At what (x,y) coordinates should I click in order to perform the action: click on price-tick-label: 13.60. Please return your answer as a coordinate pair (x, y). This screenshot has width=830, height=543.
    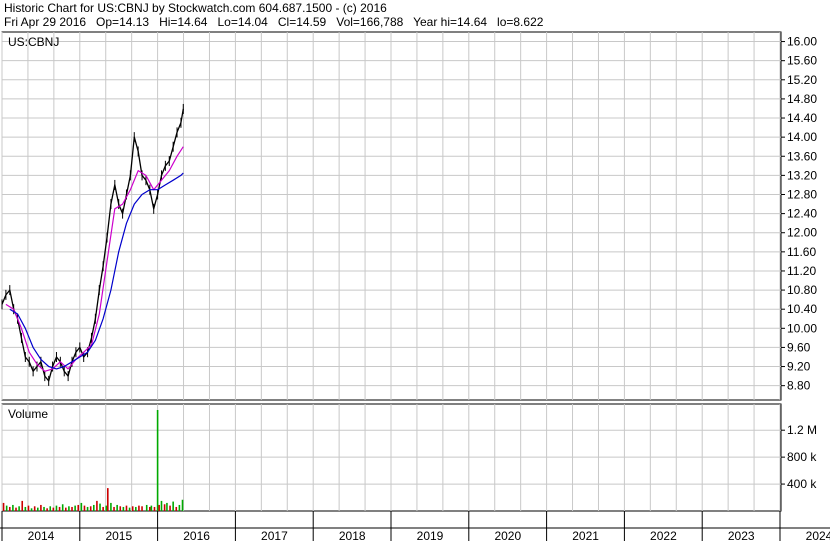
    Looking at the image, I should click on (802, 156).